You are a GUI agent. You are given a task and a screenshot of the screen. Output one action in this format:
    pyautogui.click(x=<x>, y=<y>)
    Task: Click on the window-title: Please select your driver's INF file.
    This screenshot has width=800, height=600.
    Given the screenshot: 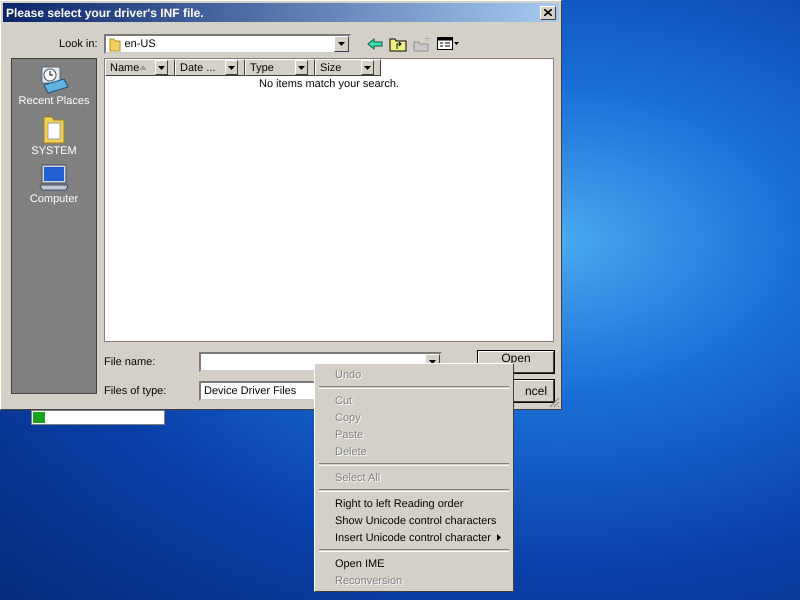 What is the action you would take?
    pyautogui.click(x=105, y=13)
    